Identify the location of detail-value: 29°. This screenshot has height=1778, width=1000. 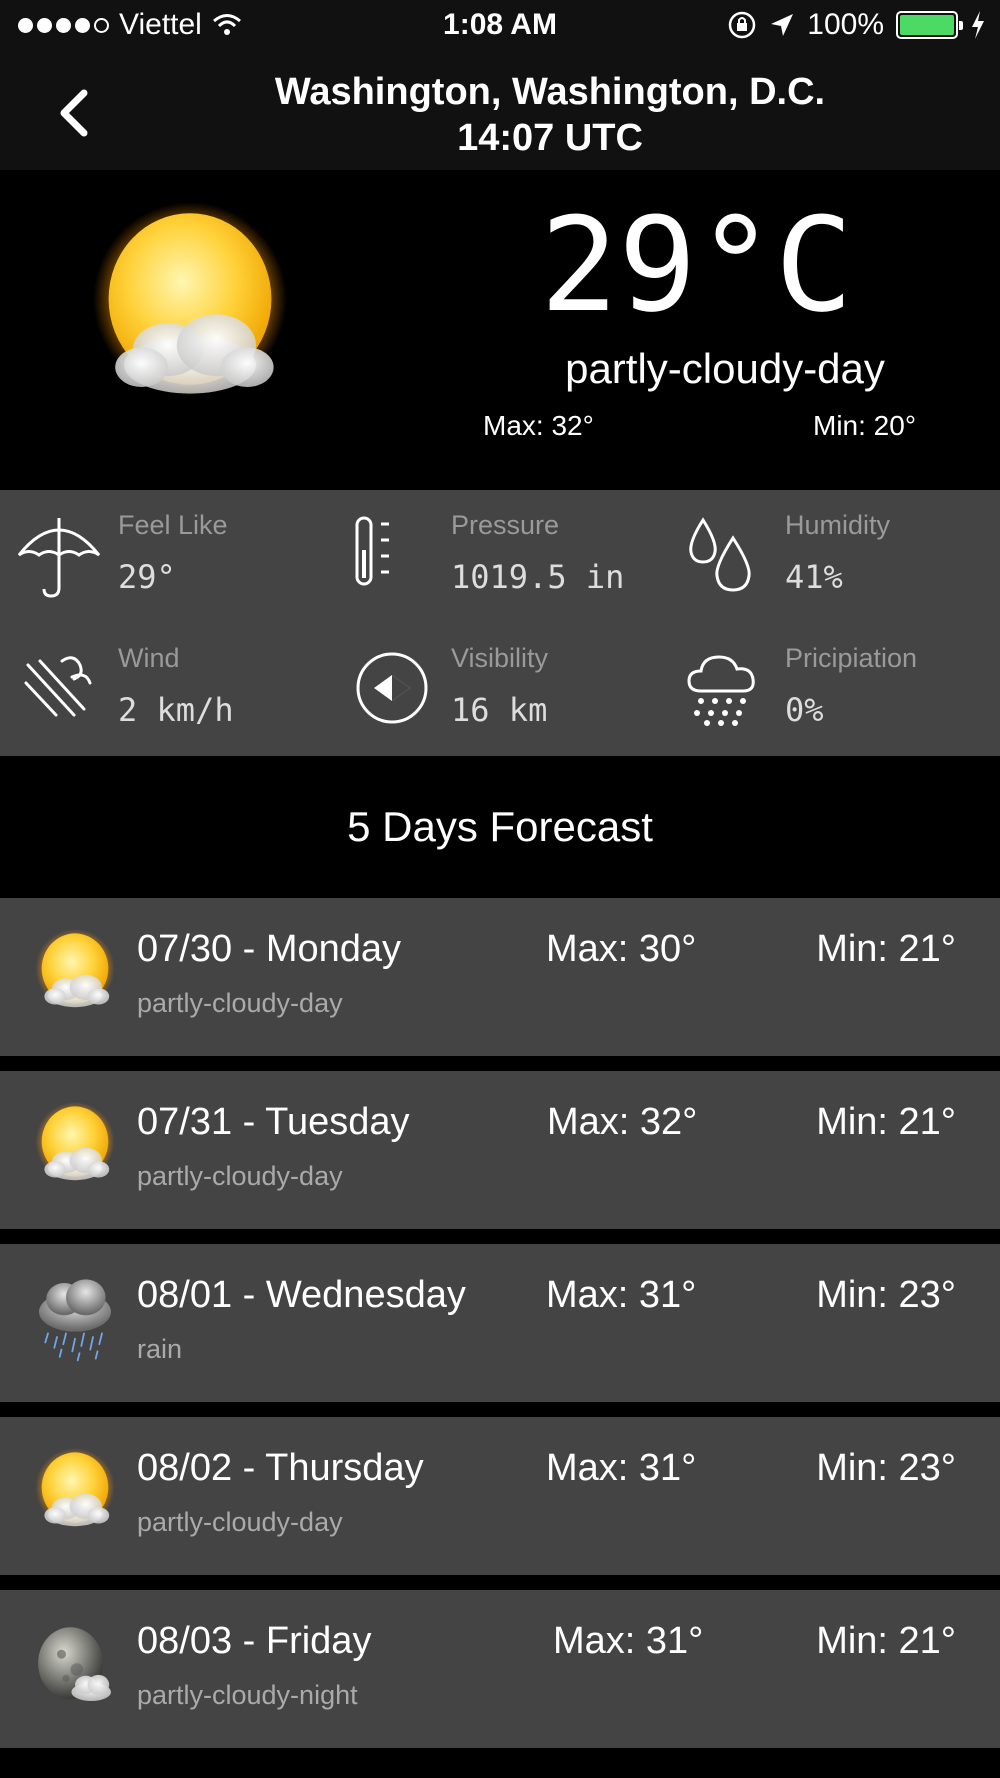
(147, 577).